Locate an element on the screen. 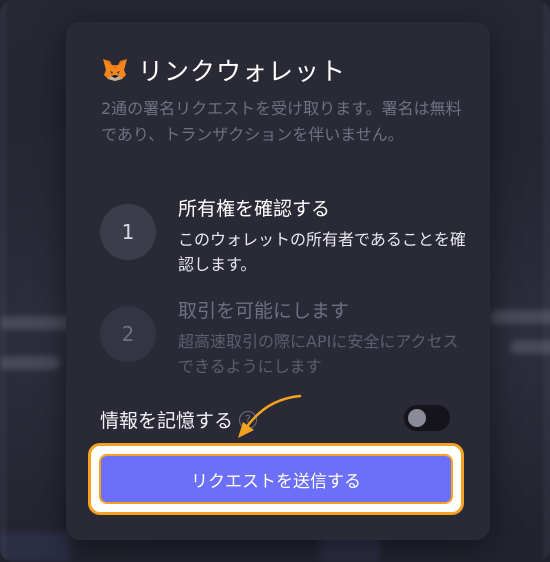 The width and height of the screenshot is (550, 562). step-title: 取引を可能にします is located at coordinates (264, 311).